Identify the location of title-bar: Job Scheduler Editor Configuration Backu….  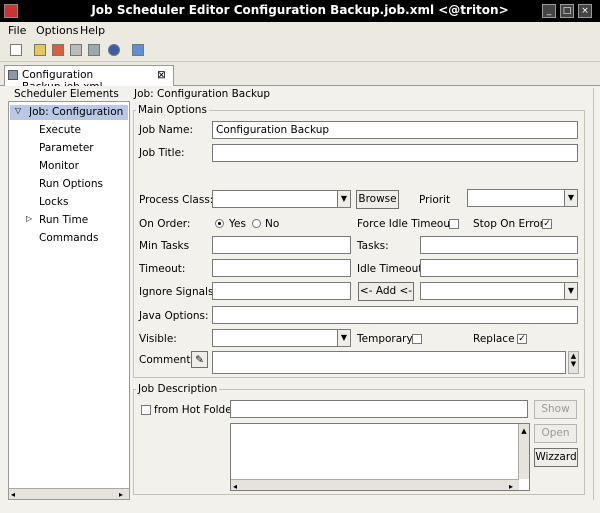
(300, 11).